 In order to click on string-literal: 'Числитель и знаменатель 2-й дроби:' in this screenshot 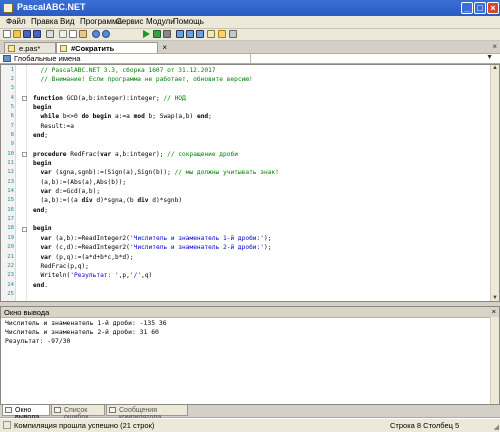, I will do `click(196, 248)`.